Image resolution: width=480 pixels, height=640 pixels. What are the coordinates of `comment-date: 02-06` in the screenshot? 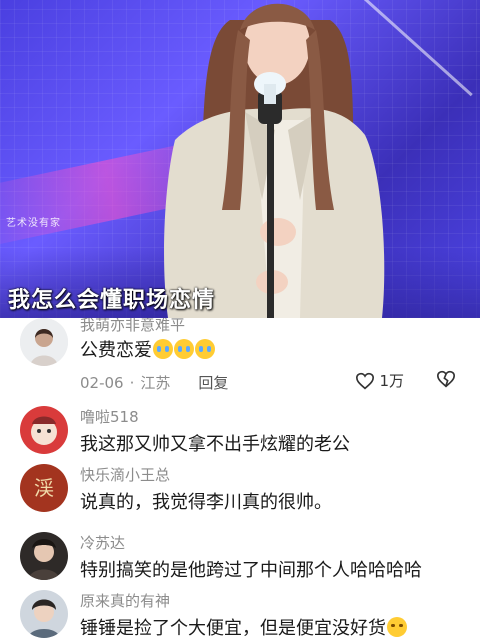 It's located at (102, 383).